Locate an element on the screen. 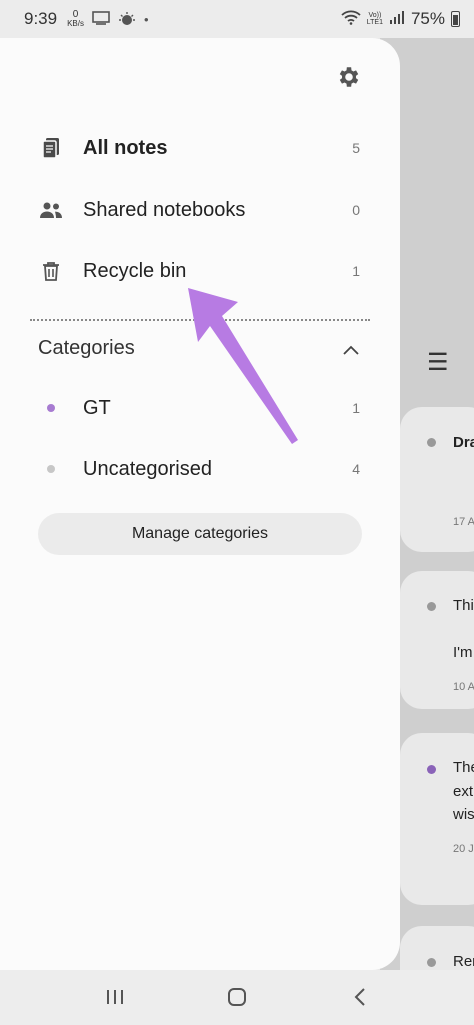  notes-stack-icon is located at coordinates (51, 148).